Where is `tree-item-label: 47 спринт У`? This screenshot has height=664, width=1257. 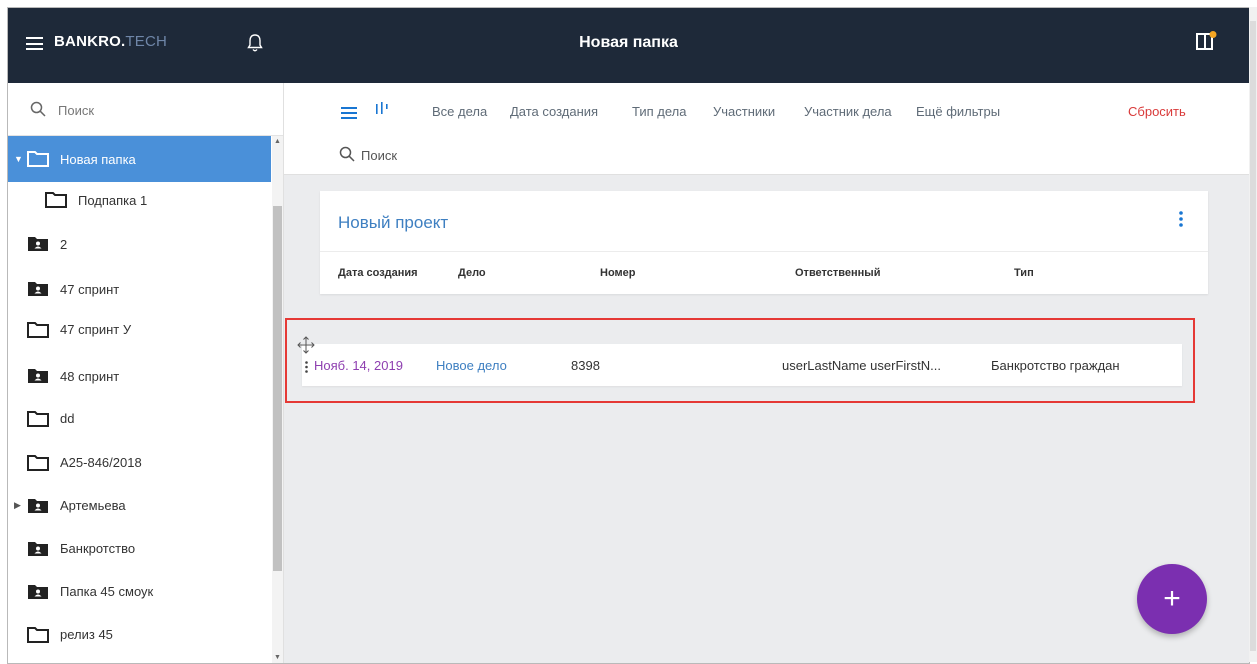
tree-item-label: 47 спринт У is located at coordinates (96, 329).